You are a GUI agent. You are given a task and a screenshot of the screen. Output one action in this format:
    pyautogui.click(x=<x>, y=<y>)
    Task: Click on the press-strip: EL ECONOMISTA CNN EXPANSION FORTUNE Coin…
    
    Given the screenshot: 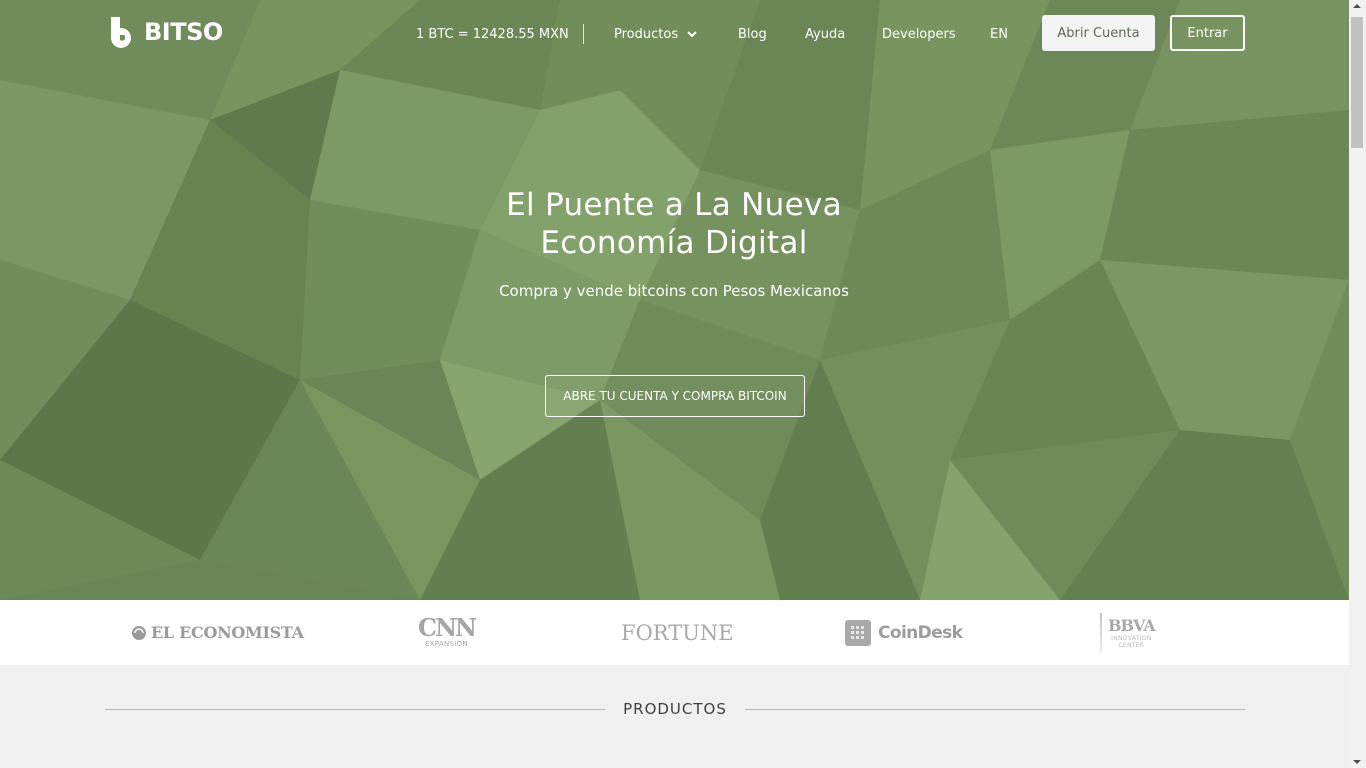 What is the action you would take?
    pyautogui.click(x=674, y=632)
    